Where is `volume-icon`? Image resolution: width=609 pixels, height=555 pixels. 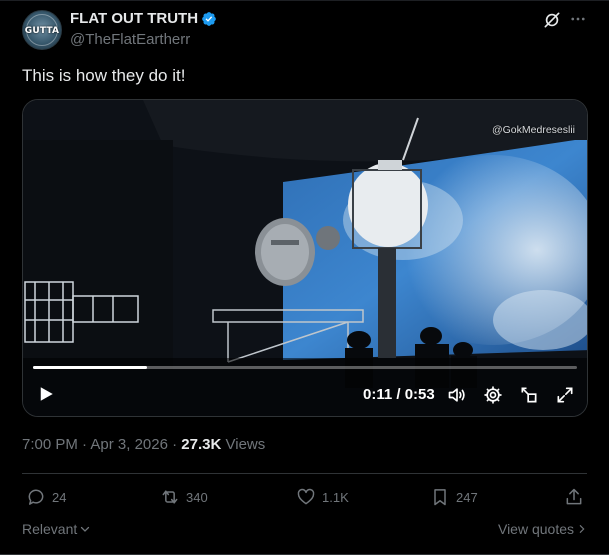 volume-icon is located at coordinates (457, 395).